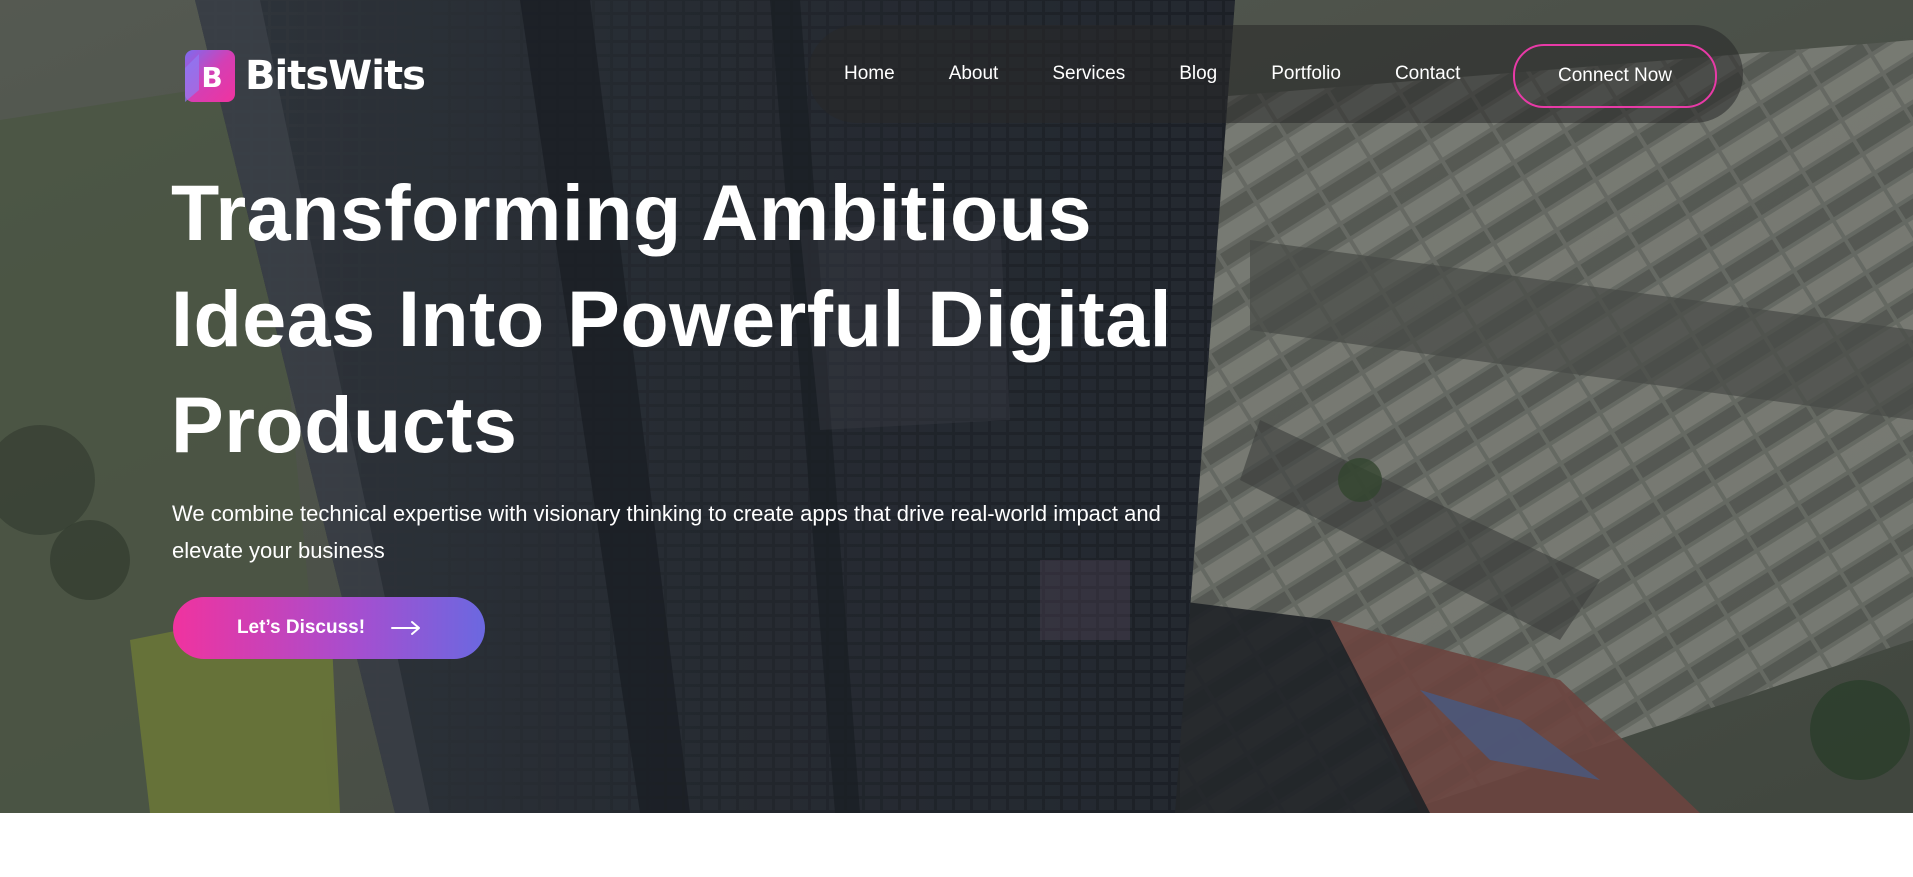 The height and width of the screenshot is (877, 1913). I want to click on nav-link-about: About, so click(974, 74).